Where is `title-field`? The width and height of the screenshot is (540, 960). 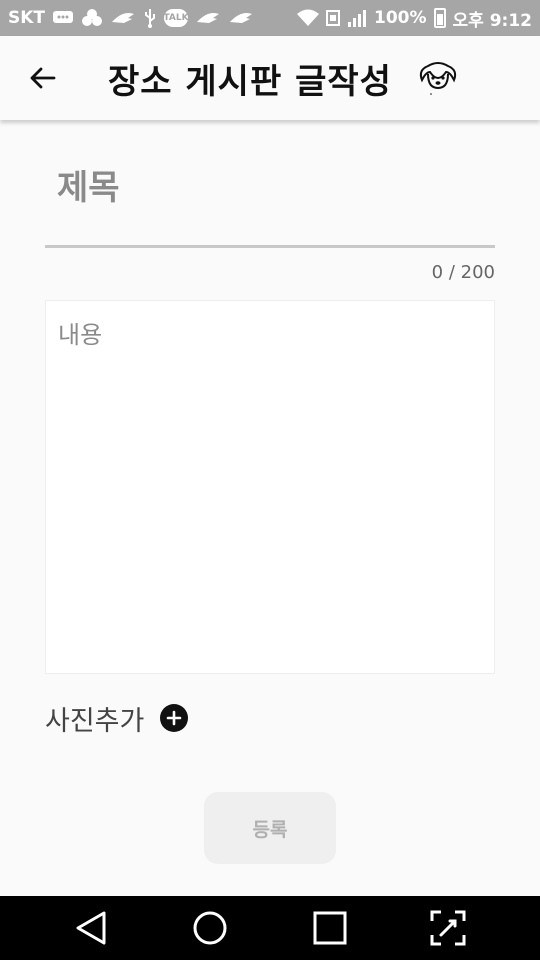
title-field is located at coordinates (270, 199).